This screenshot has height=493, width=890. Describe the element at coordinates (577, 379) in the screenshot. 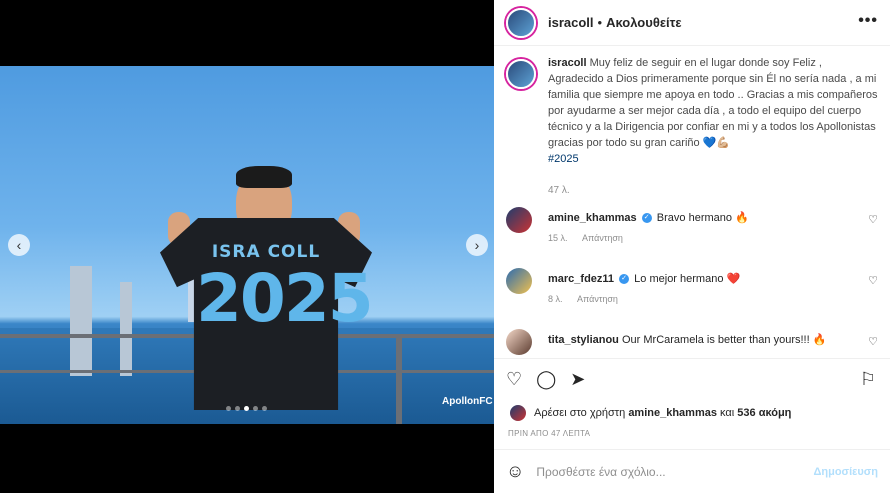

I see `share-paper-plane-icon: ➤` at that location.